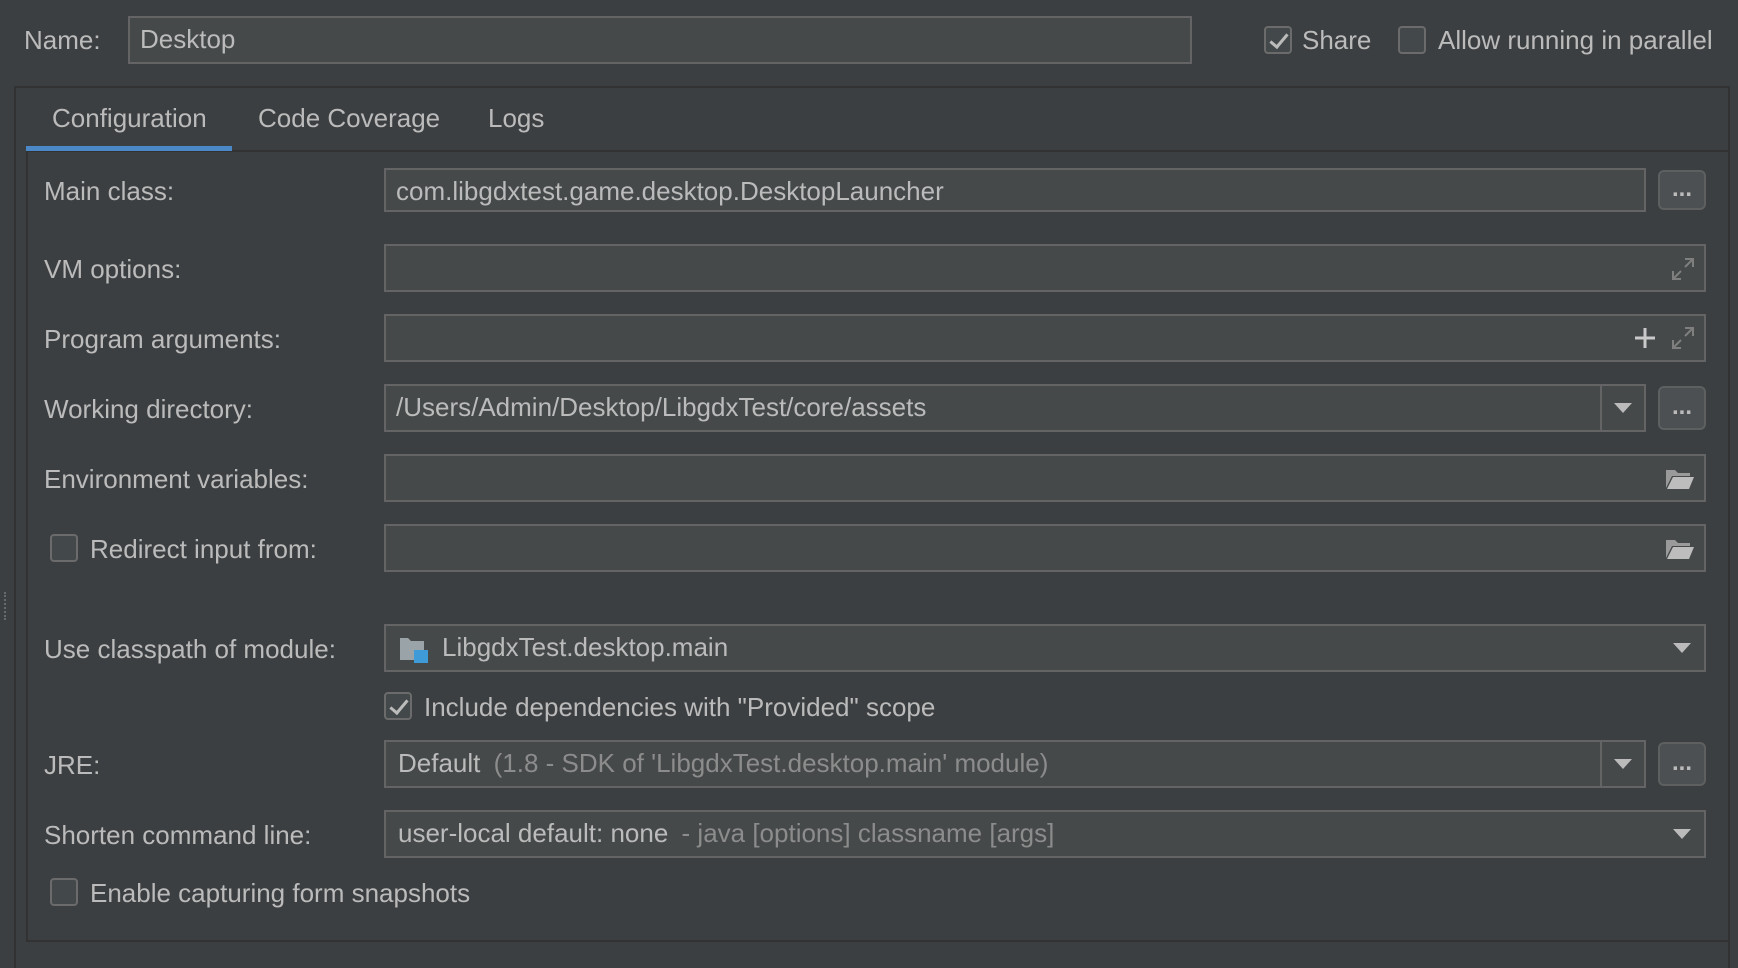 The height and width of the screenshot is (968, 1738). What do you see at coordinates (1045, 338) in the screenshot?
I see `program-arguments-input` at bounding box center [1045, 338].